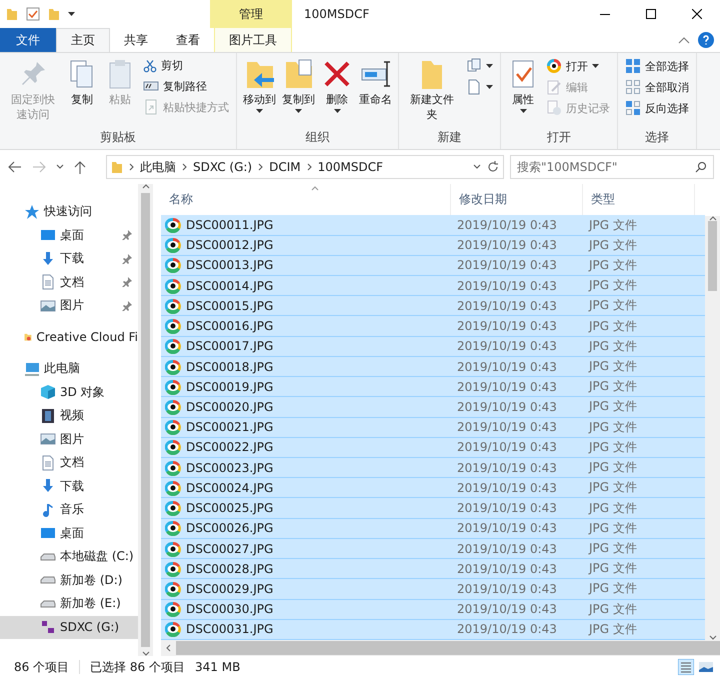  Describe the element at coordinates (433, 428) in the screenshot. I see `file-row: DSC00021.JPG 2019/10/19 0:43 JPG 文件` at that location.